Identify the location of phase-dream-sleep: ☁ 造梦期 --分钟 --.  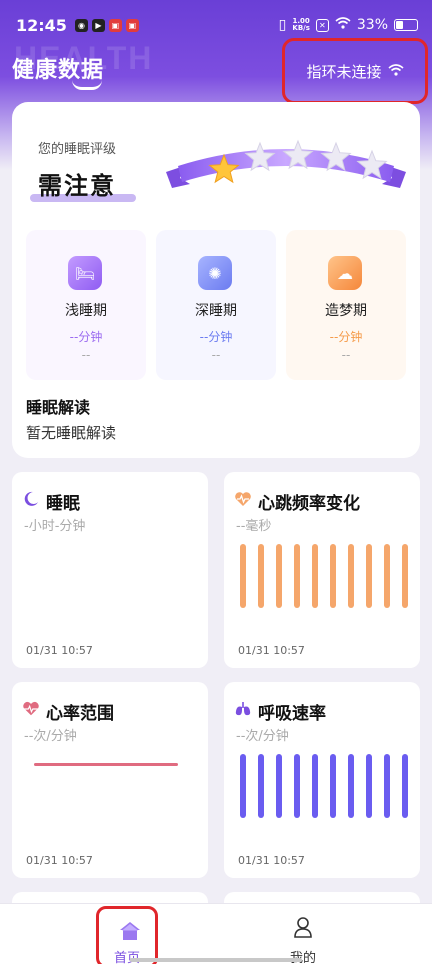
(346, 305).